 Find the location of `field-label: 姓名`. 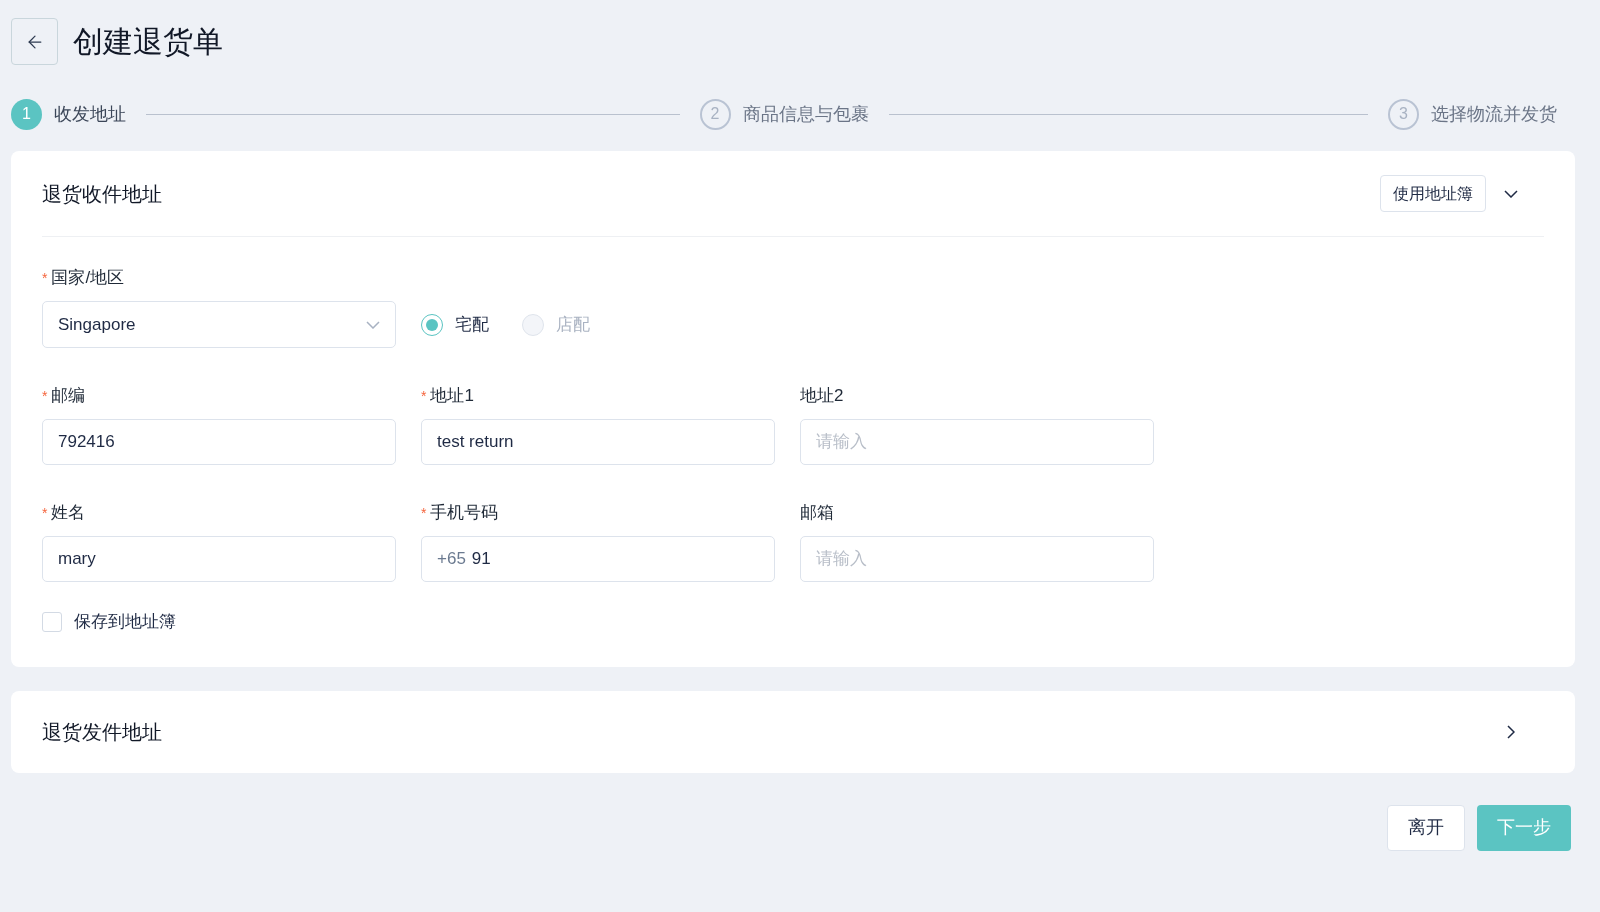

field-label: 姓名 is located at coordinates (68, 513).